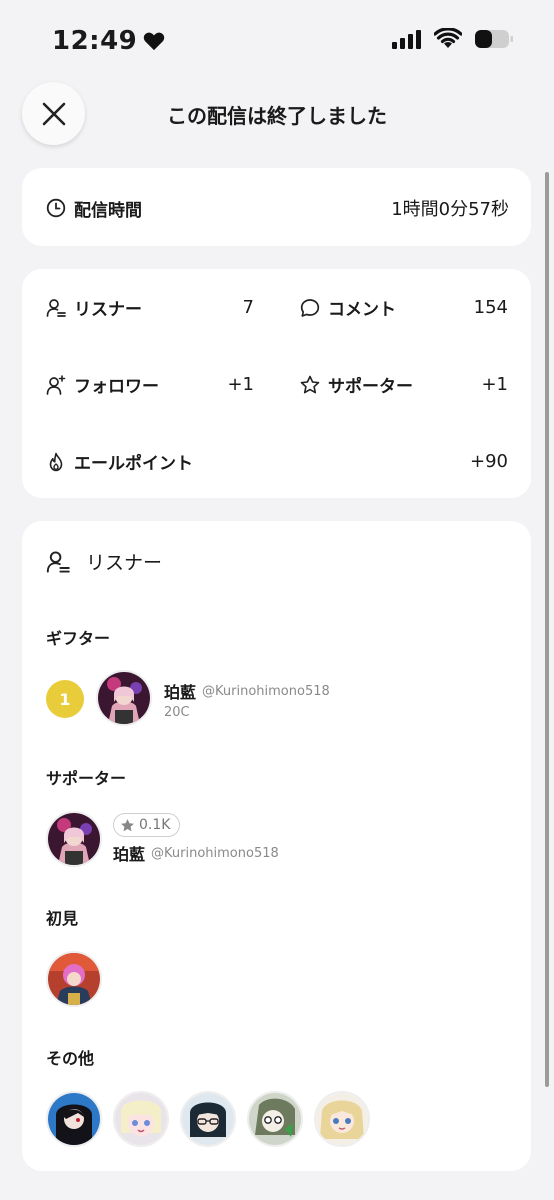 This screenshot has width=554, height=1200. I want to click on clock-icon, so click(56, 208).